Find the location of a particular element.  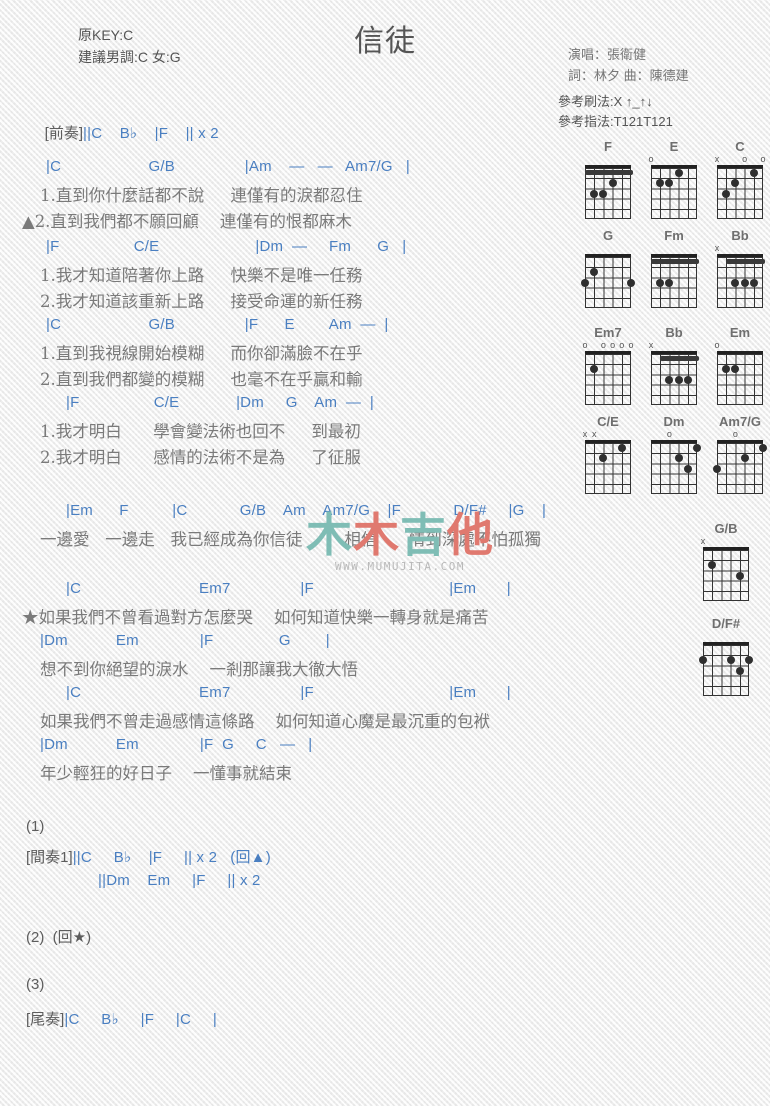

chorus1-chords-b: |Dm Em |F G | is located at coordinates (185, 640).